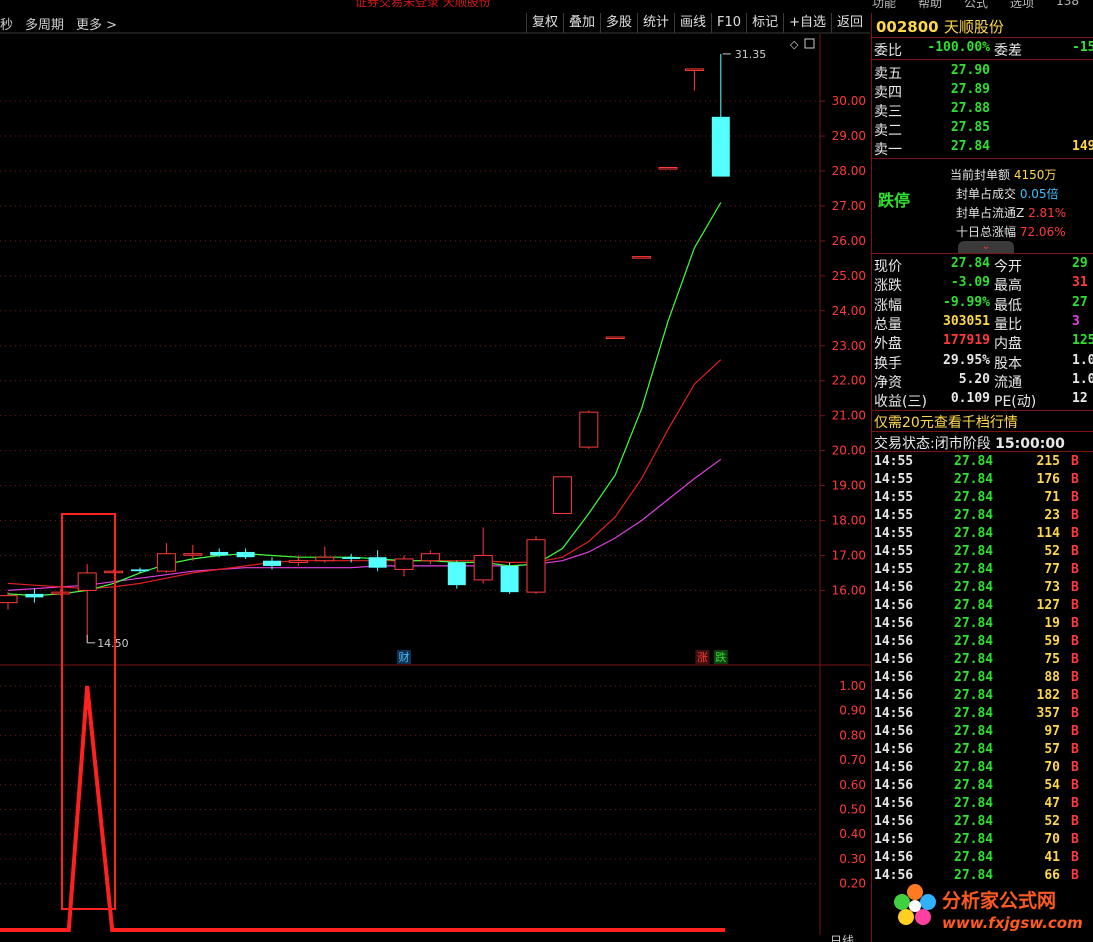 This screenshot has width=1093, height=942. Describe the element at coordinates (1048, 479) in the screenshot. I see `tick-volume: 176` at that location.